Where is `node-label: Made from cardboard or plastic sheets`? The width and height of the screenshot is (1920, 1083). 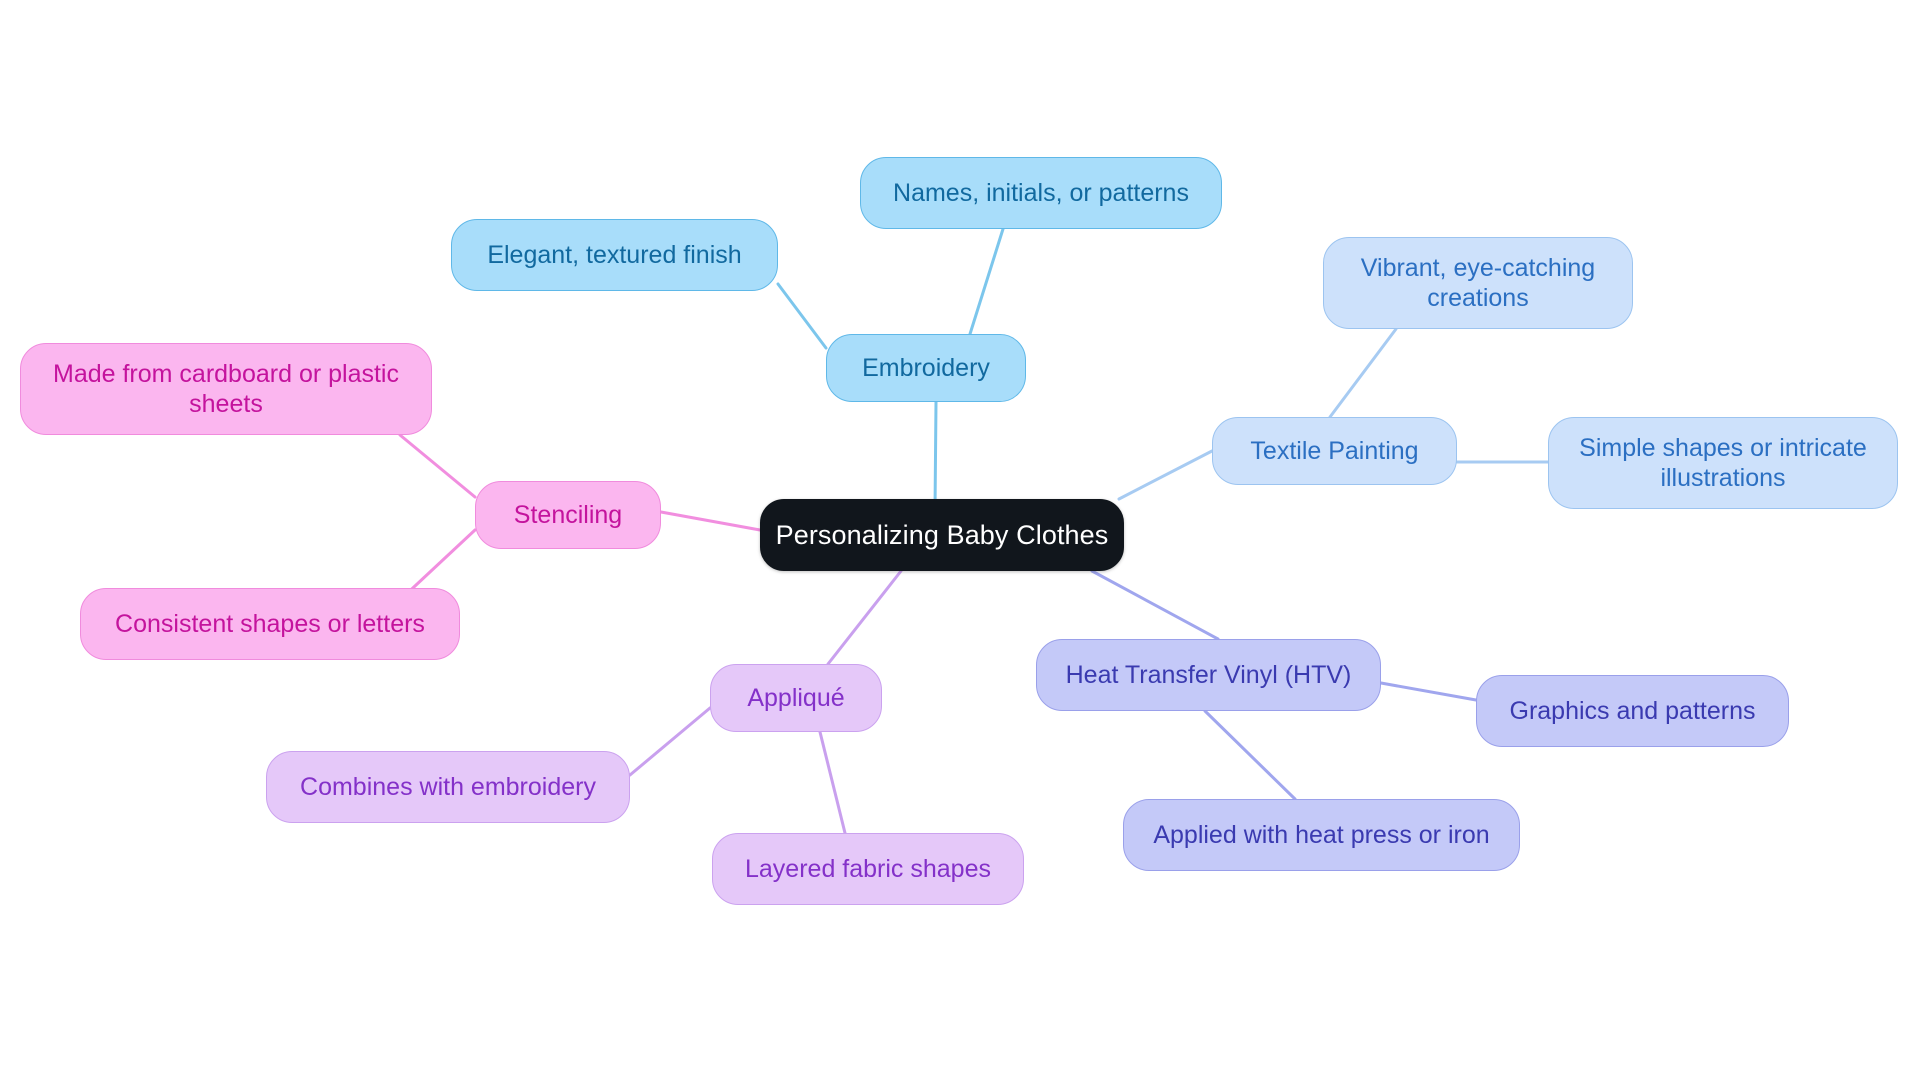 node-label: Made from cardboard or plastic sheets is located at coordinates (226, 389).